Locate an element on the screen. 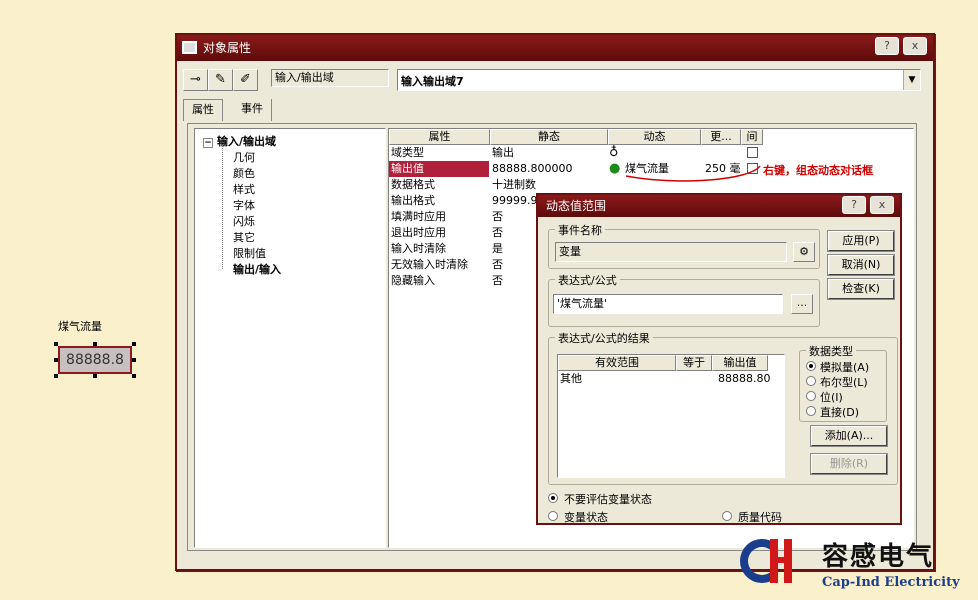 This screenshot has height=600, width=978. property-tree: − 输入/输出域 几何 颜色 样式 字体 闪烁 其它 限制值 输出/输入 is located at coordinates (290, 338).